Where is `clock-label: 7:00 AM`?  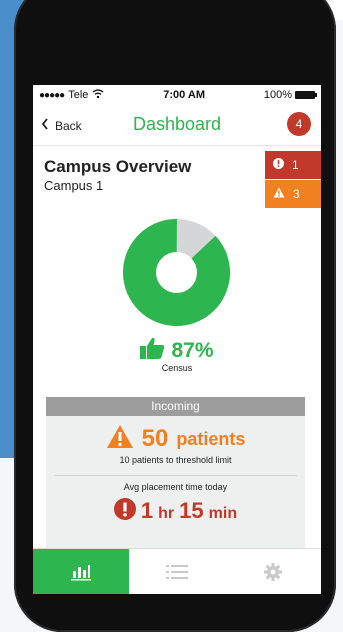
clock-label: 7:00 AM is located at coordinates (184, 95).